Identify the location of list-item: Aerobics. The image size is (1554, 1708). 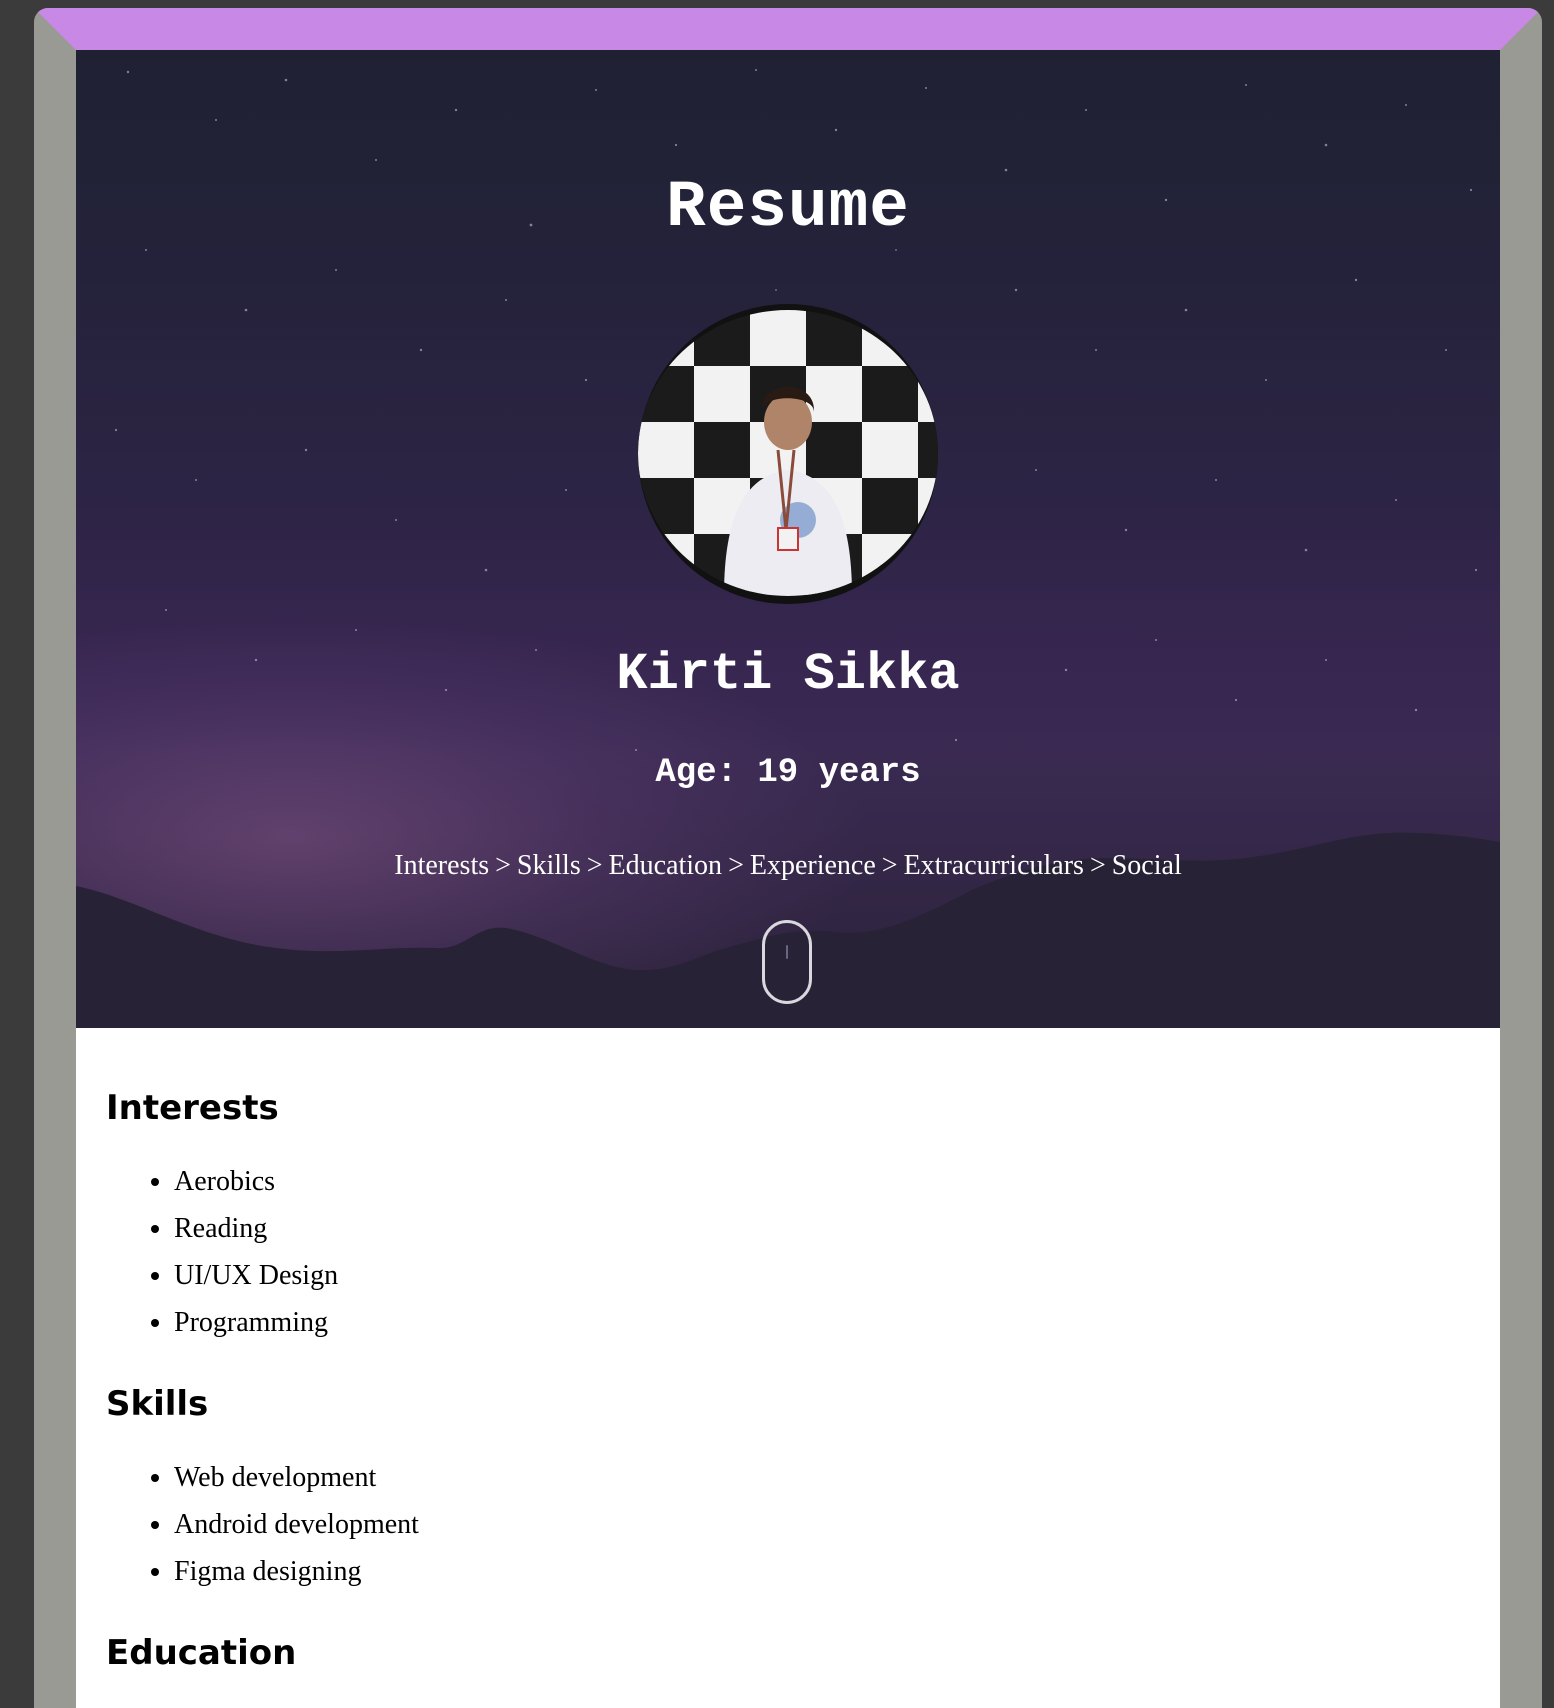
(822, 1181).